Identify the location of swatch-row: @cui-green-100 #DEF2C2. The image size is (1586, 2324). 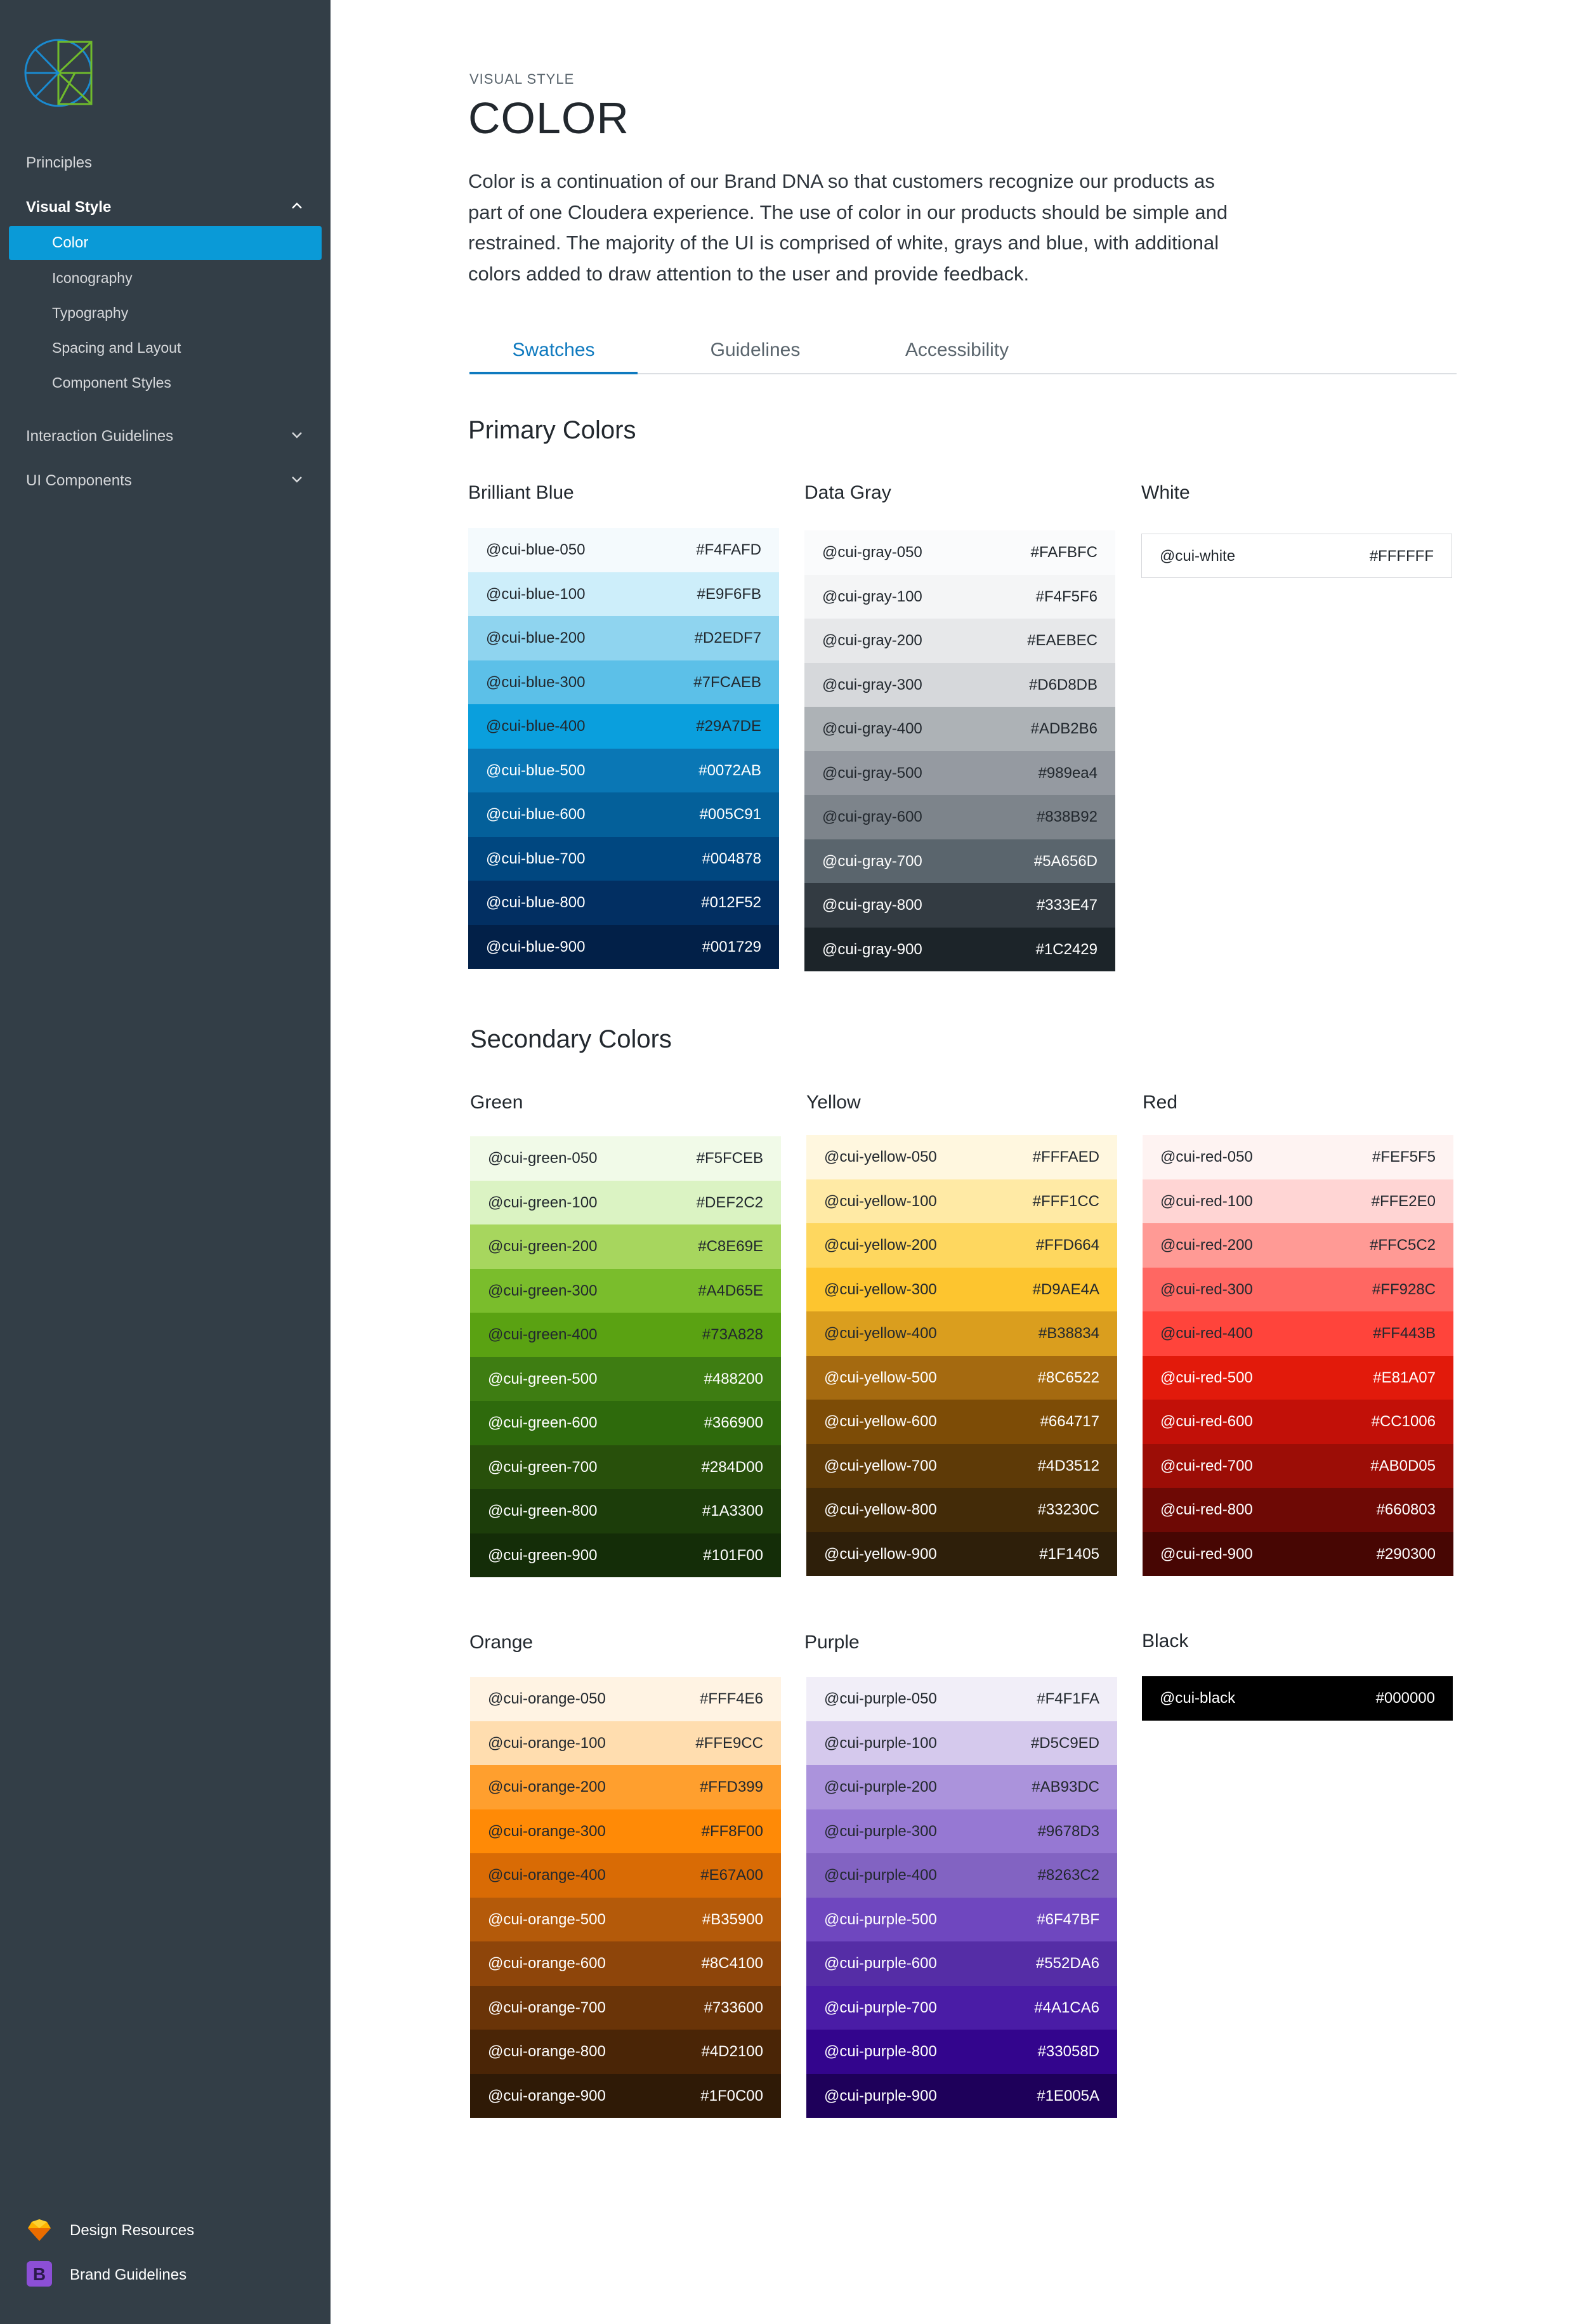
(625, 1202).